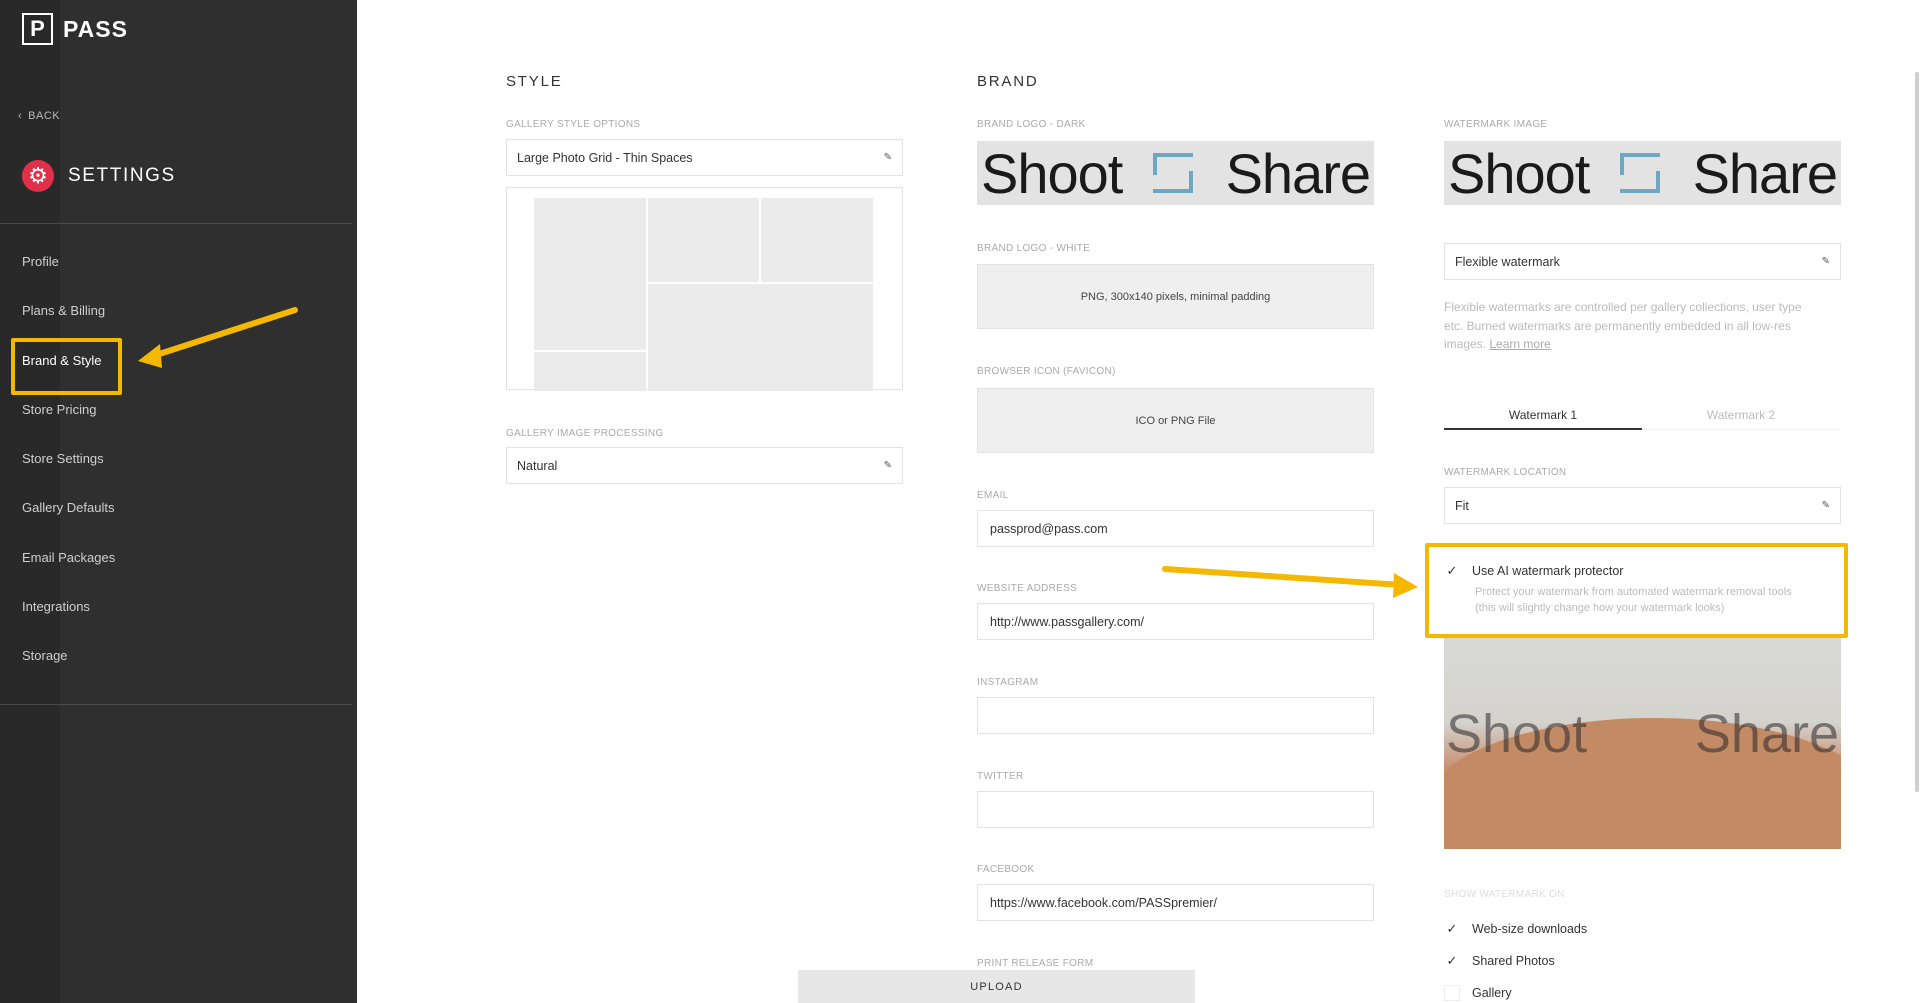 This screenshot has width=1920, height=1003. Describe the element at coordinates (95, 28) in the screenshot. I see `logo-word: PASS` at that location.